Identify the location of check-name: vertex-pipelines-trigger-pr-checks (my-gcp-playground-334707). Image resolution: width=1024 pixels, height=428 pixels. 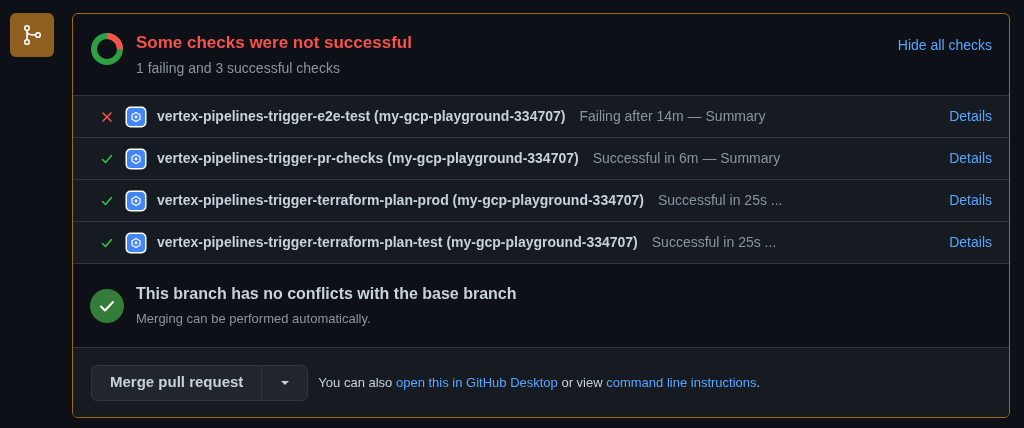
(368, 158).